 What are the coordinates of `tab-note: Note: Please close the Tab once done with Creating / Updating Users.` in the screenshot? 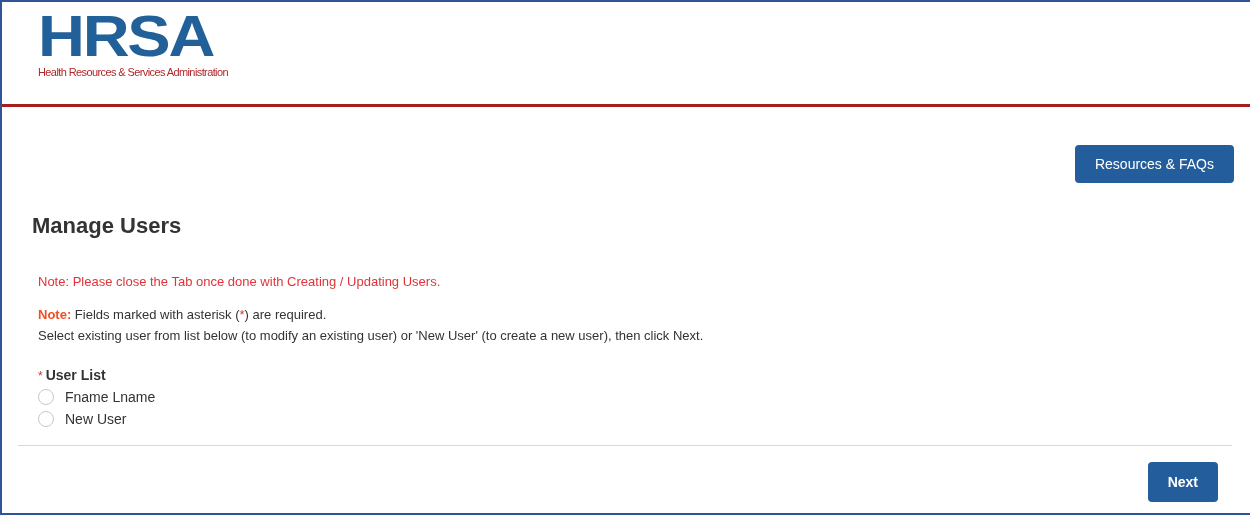 It's located at (240, 281).